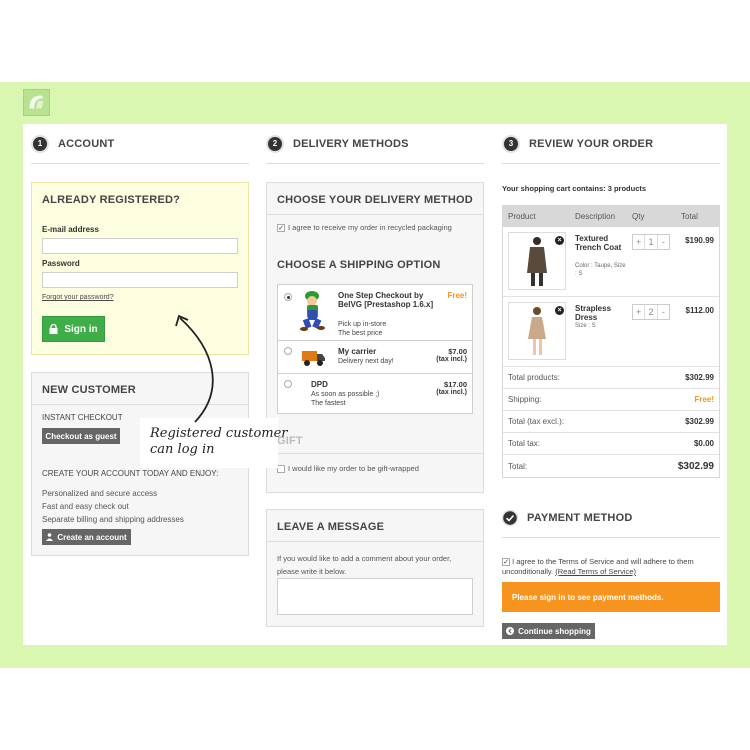  What do you see at coordinates (511, 143) in the screenshot?
I see `step-number-badge: 3` at bounding box center [511, 143].